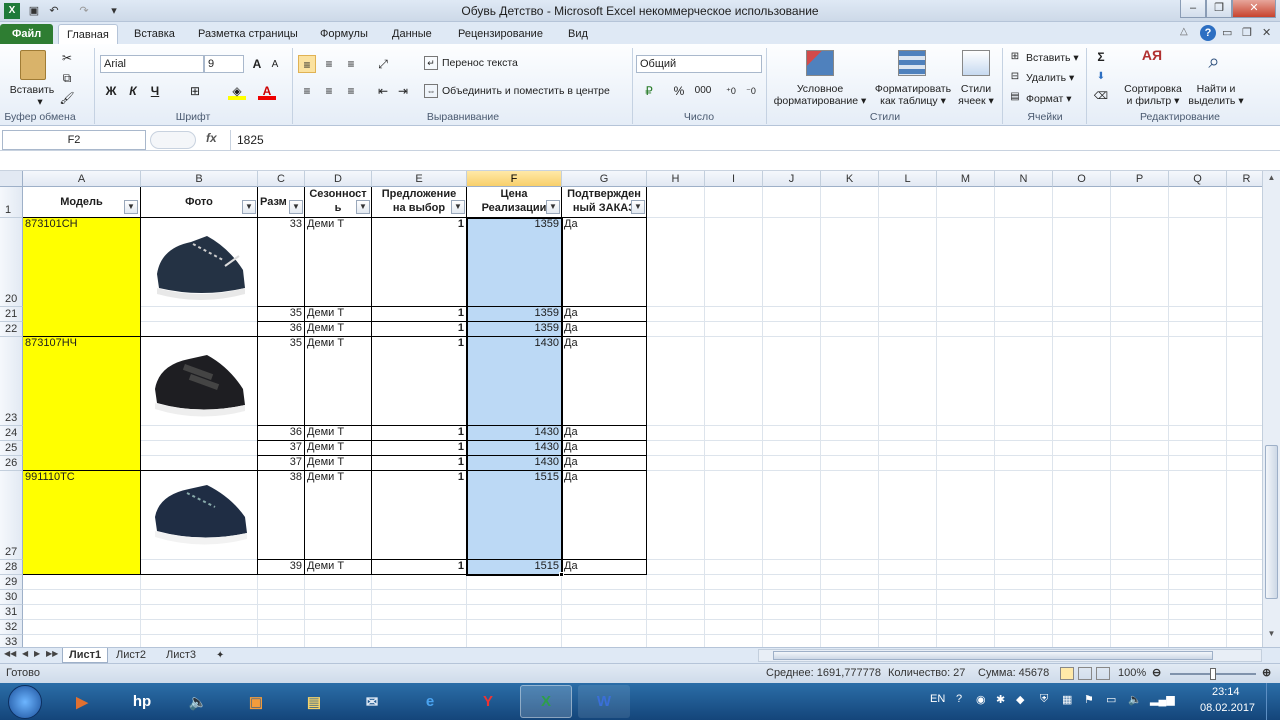 Image resolution: width=1280 pixels, height=720 pixels. I want to click on column-header-h: H, so click(676, 179).